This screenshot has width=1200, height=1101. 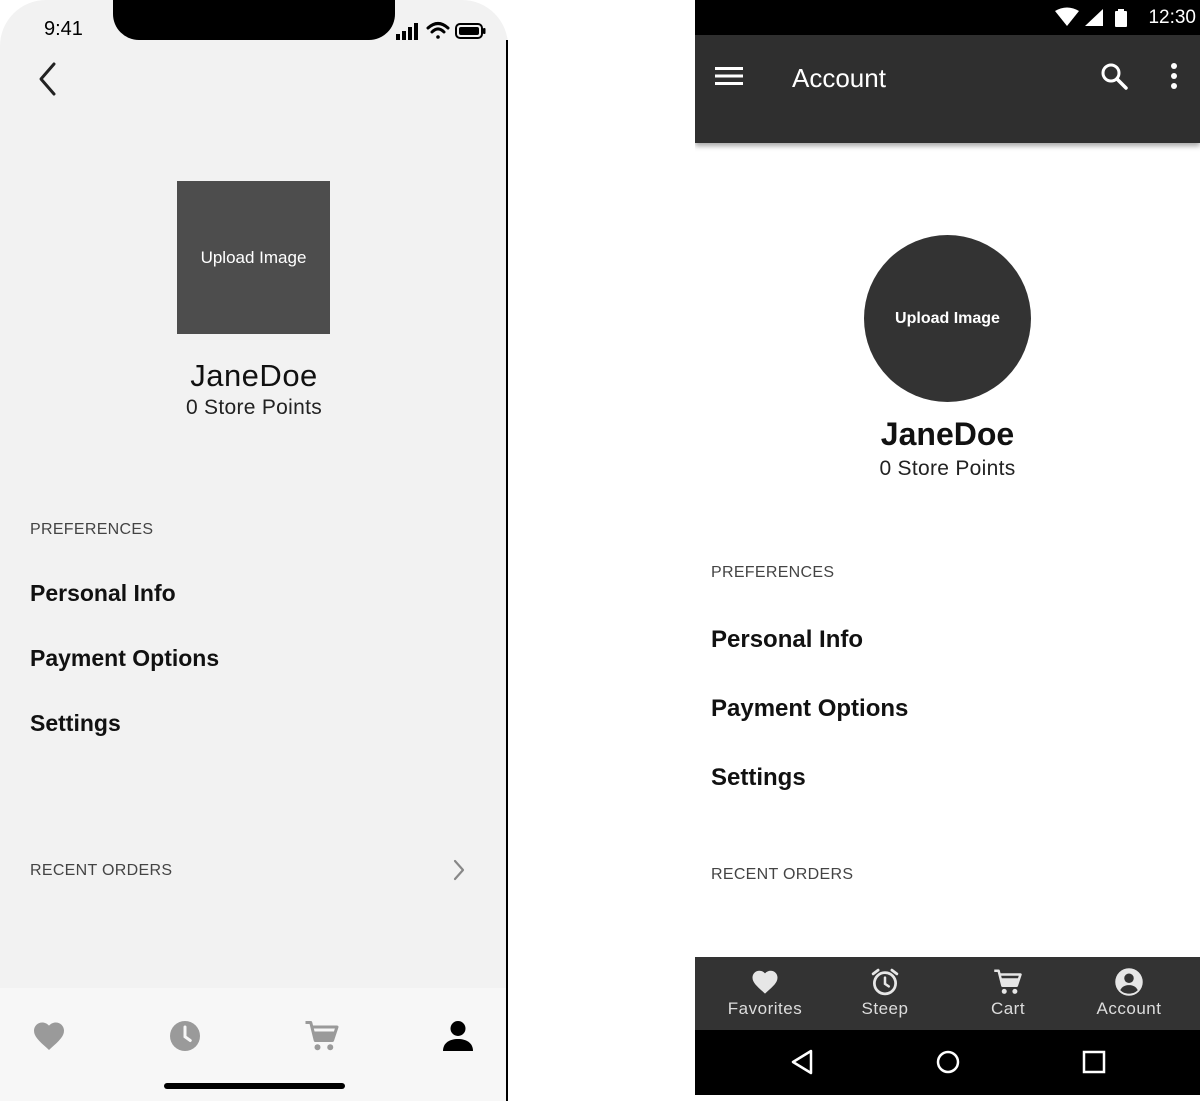 What do you see at coordinates (1129, 982) in the screenshot?
I see `account-circle-icon` at bounding box center [1129, 982].